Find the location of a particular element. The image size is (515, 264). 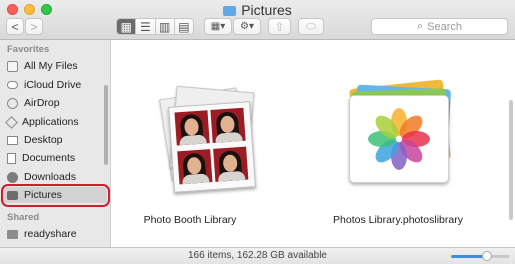

column-view-icon: ▥ is located at coordinates (164, 26).